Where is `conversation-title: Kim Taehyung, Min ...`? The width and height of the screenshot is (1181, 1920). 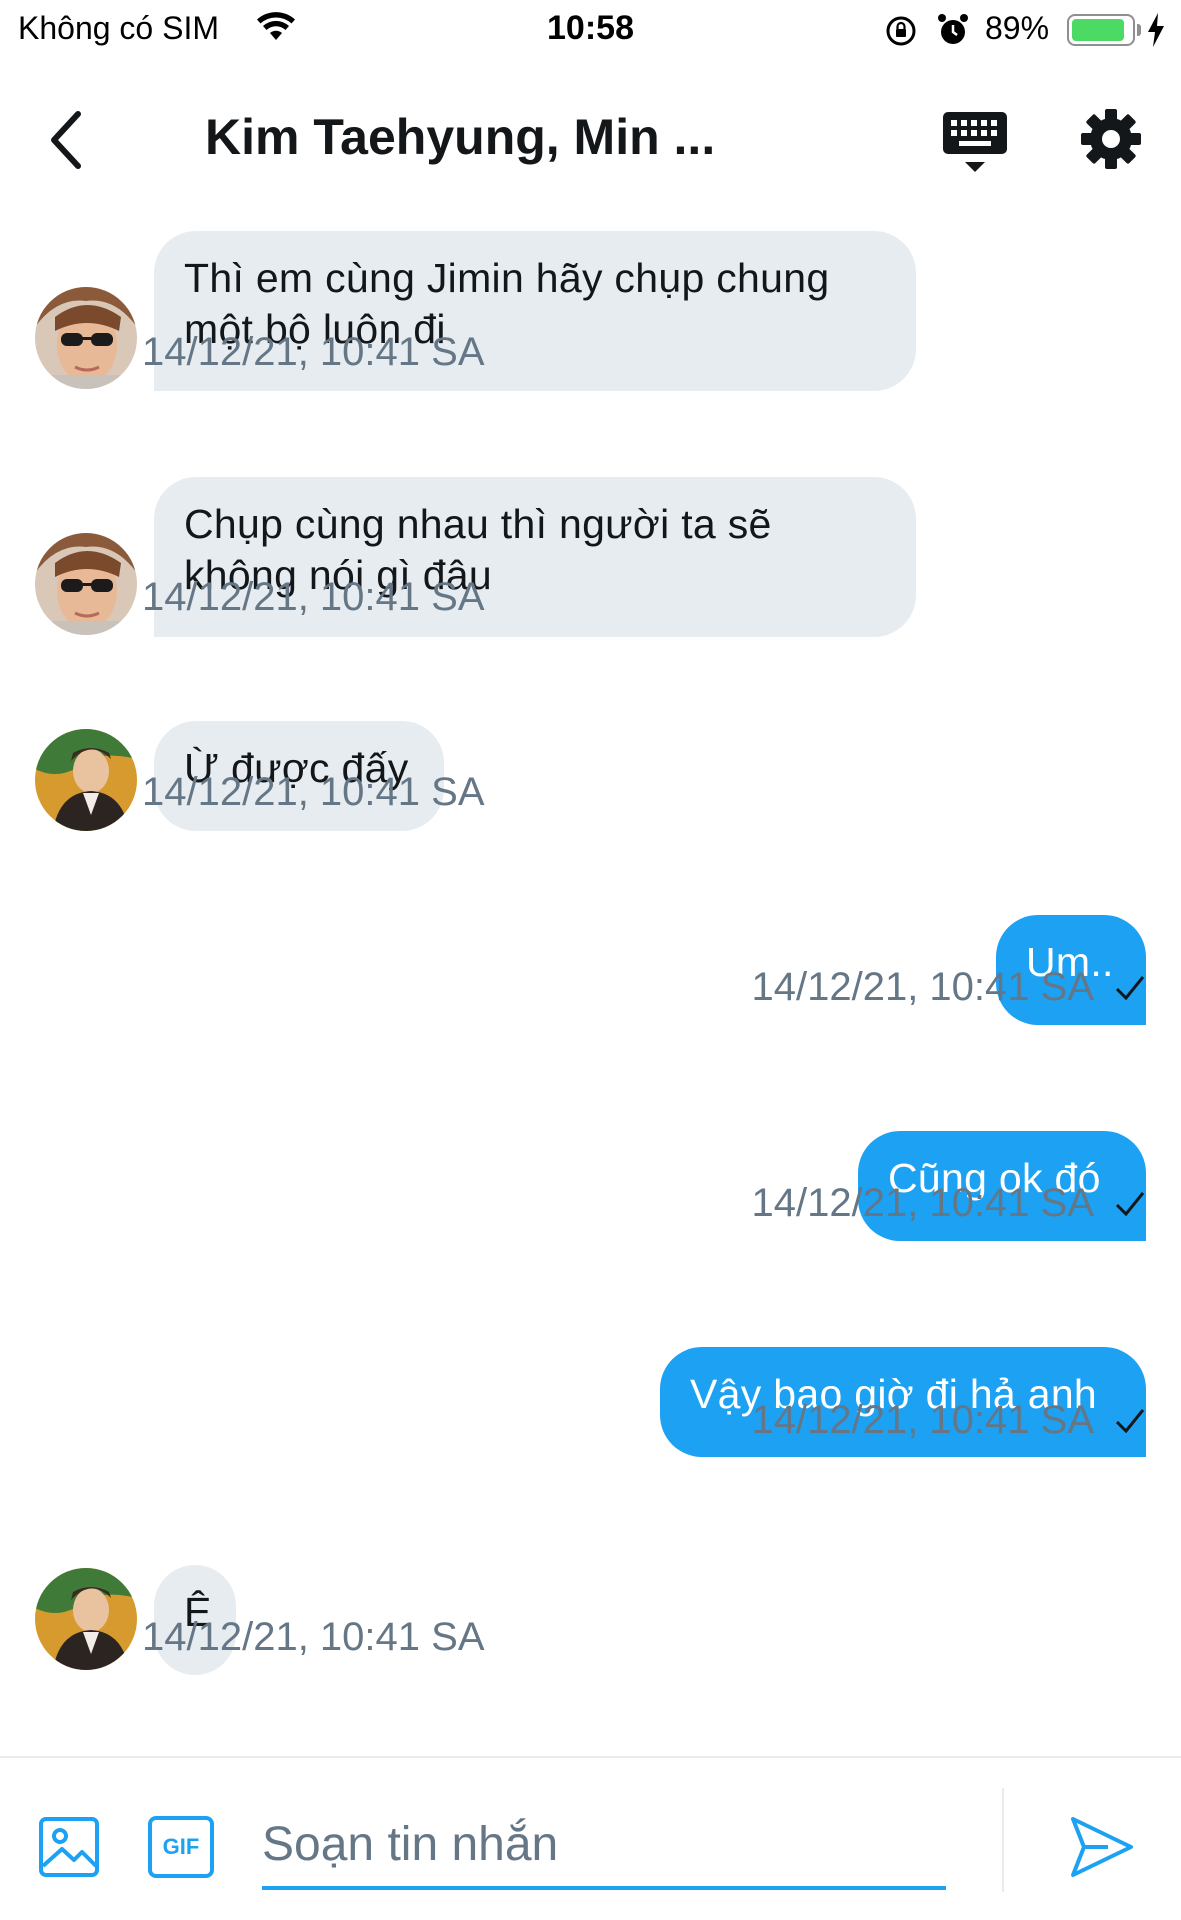
conversation-title: Kim Taehyung, Min ... is located at coordinates (460, 137).